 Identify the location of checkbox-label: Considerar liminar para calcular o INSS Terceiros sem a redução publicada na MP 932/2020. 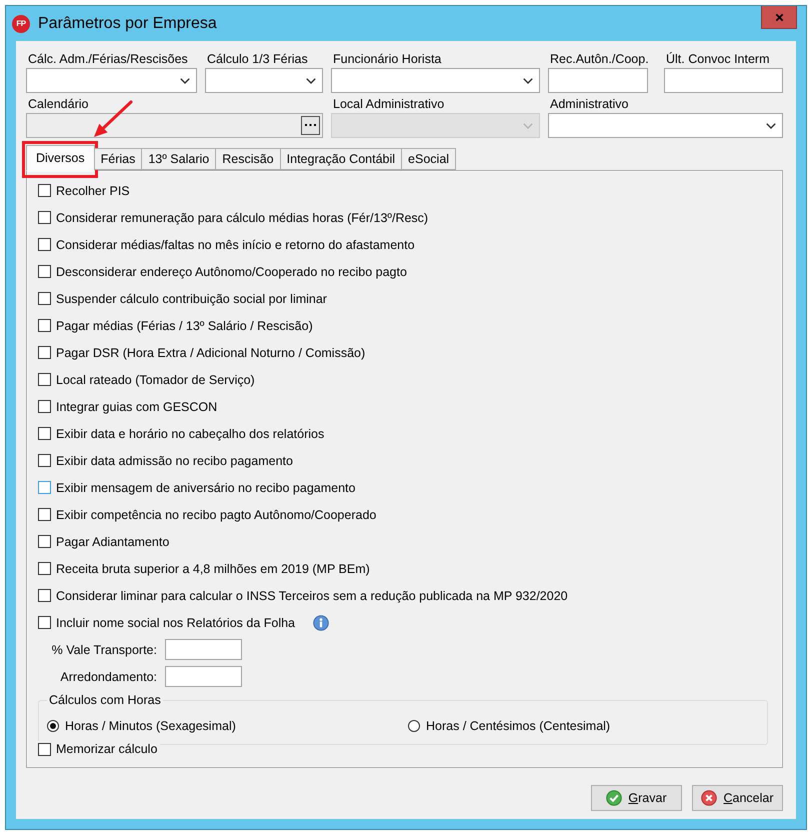
(312, 595).